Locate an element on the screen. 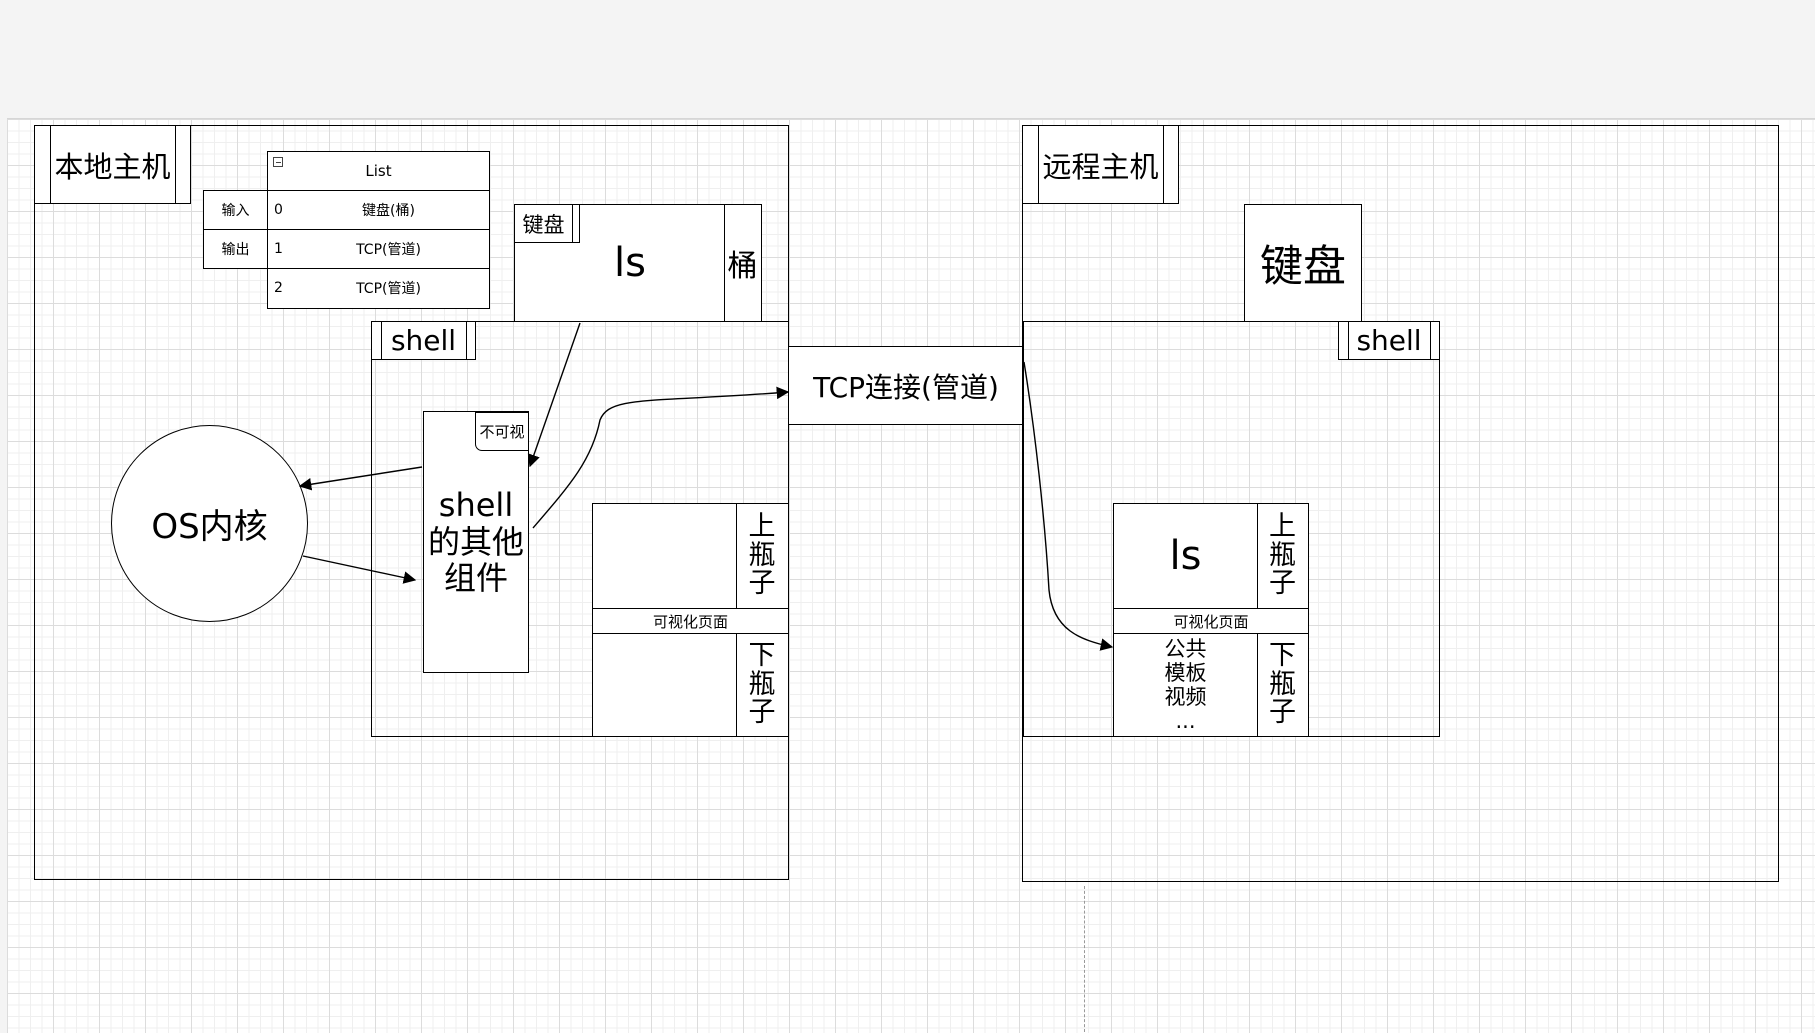  local-host-title-box: 本地主机 is located at coordinates (112, 164).